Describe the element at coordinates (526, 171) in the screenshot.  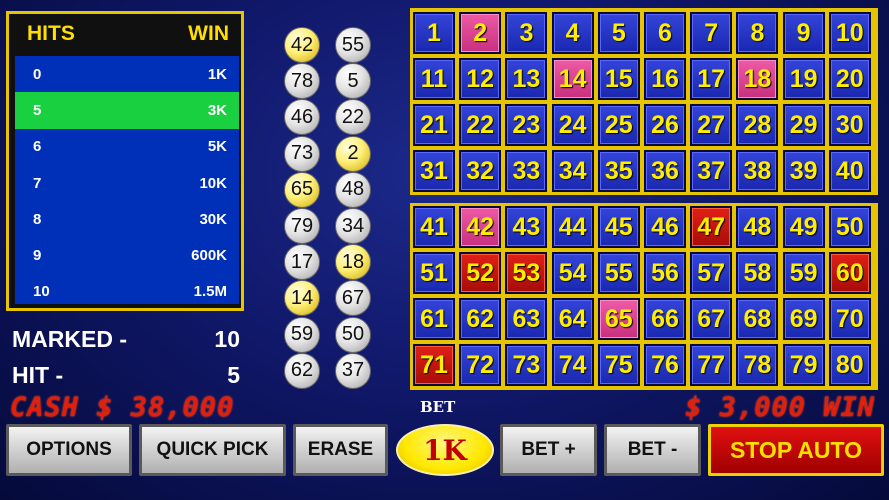
I see `board-number-33: 33` at that location.